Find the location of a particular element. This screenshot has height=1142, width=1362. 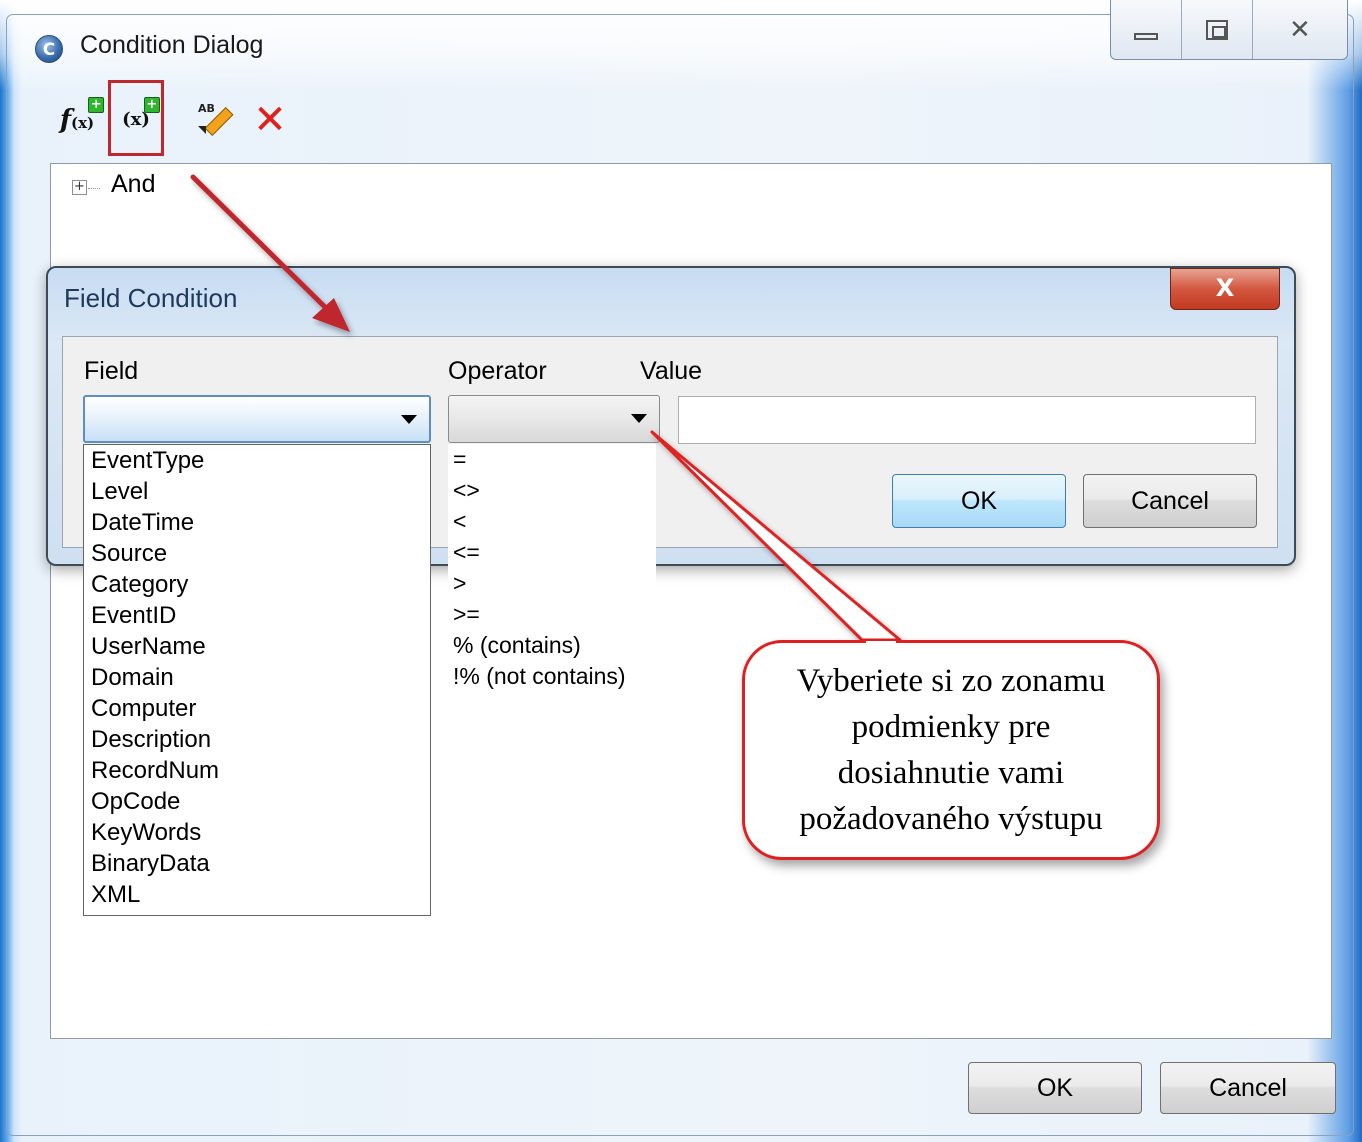

window-controls: ✕ is located at coordinates (1229, 30).